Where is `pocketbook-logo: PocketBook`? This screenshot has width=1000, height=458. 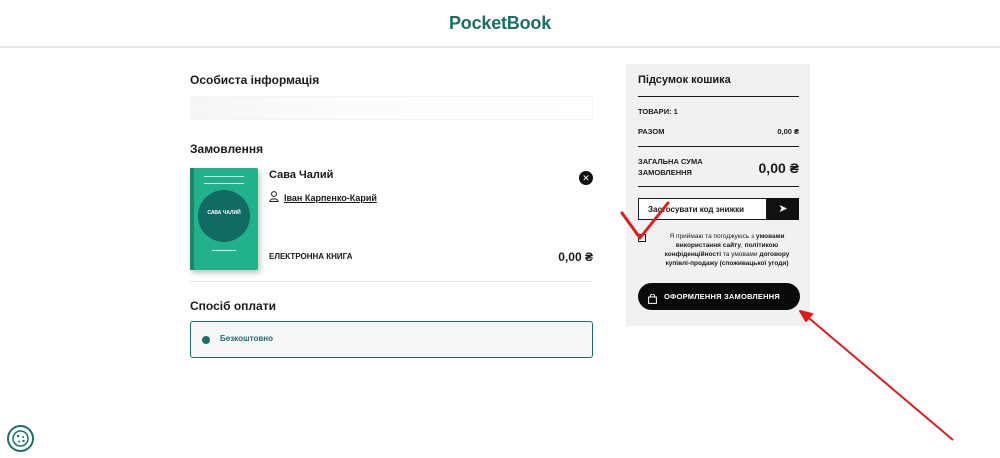
pocketbook-logo: PocketBook is located at coordinates (500, 23).